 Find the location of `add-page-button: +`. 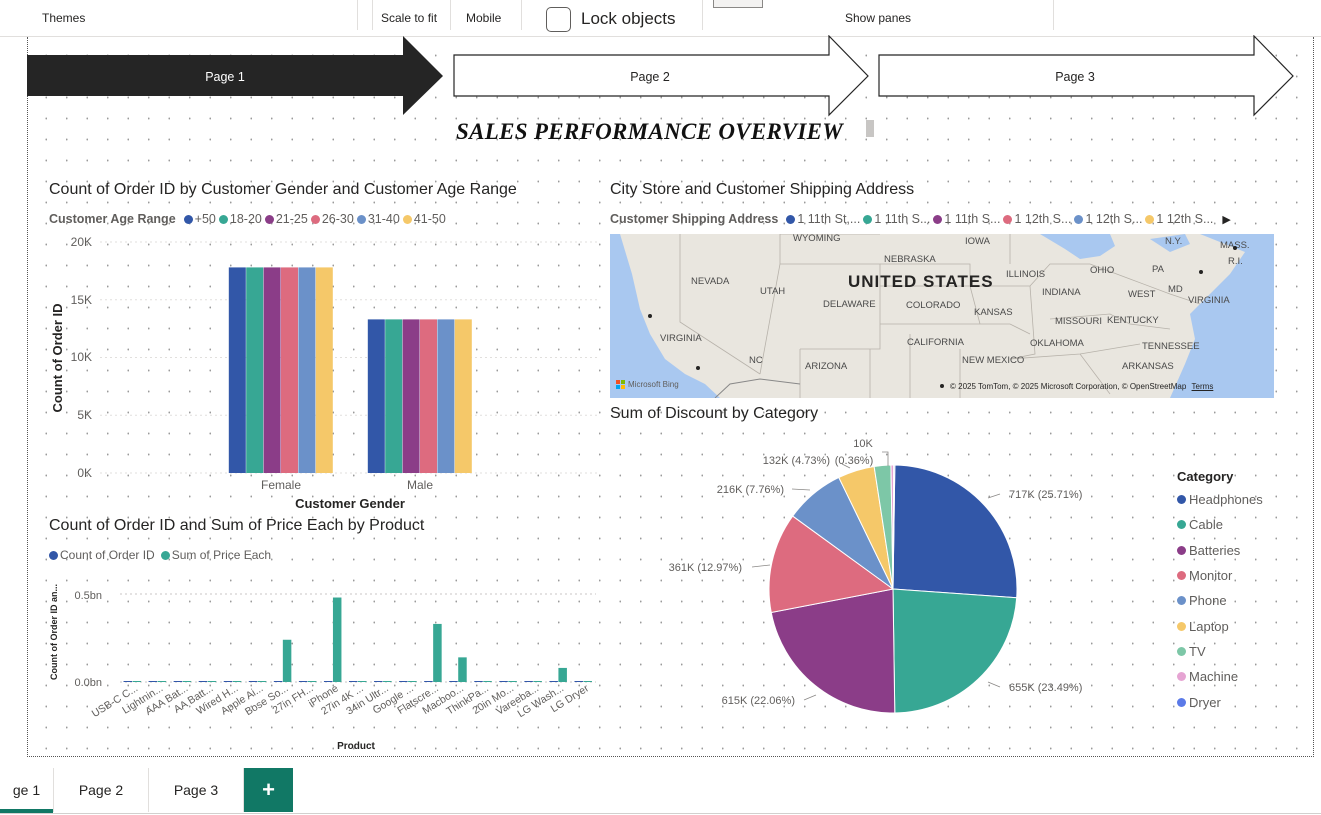

add-page-button: + is located at coordinates (268, 790).